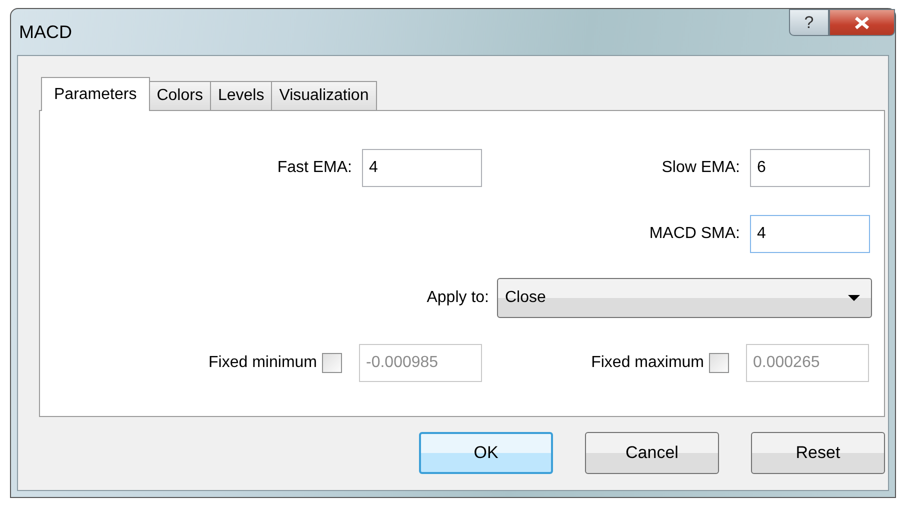  What do you see at coordinates (652, 453) in the screenshot?
I see `dialog-button: Cancel` at bounding box center [652, 453].